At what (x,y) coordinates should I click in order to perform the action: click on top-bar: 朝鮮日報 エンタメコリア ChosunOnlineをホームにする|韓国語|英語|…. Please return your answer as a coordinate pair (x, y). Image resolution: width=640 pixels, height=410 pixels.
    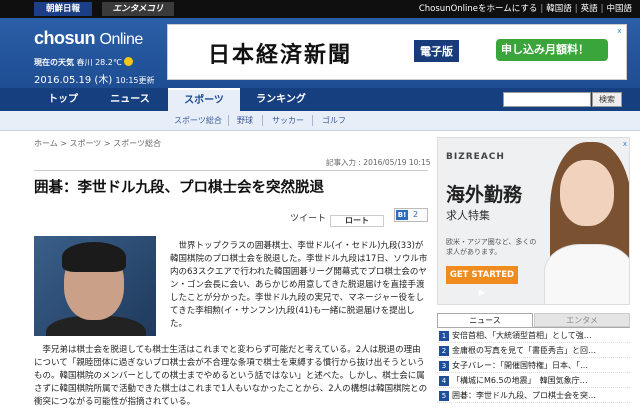
    Looking at the image, I should click on (320, 14).